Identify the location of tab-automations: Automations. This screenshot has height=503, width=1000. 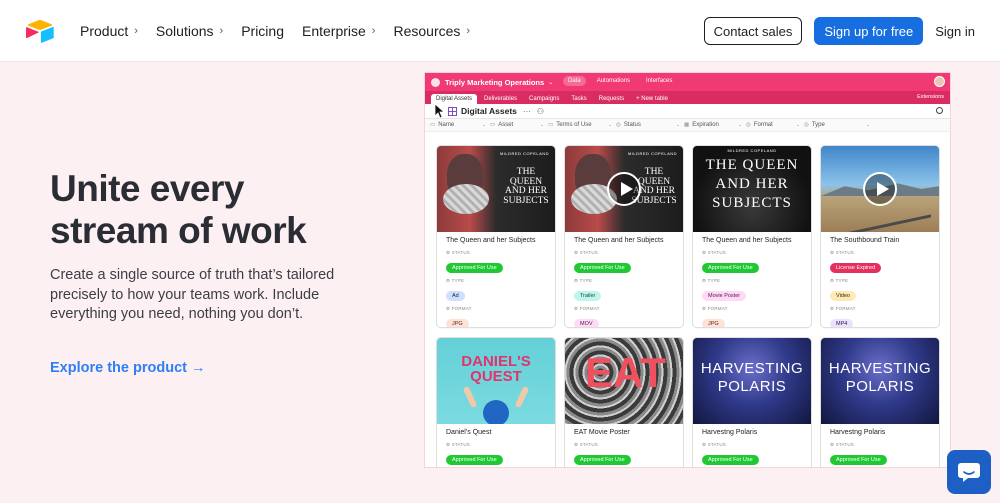
(613, 81).